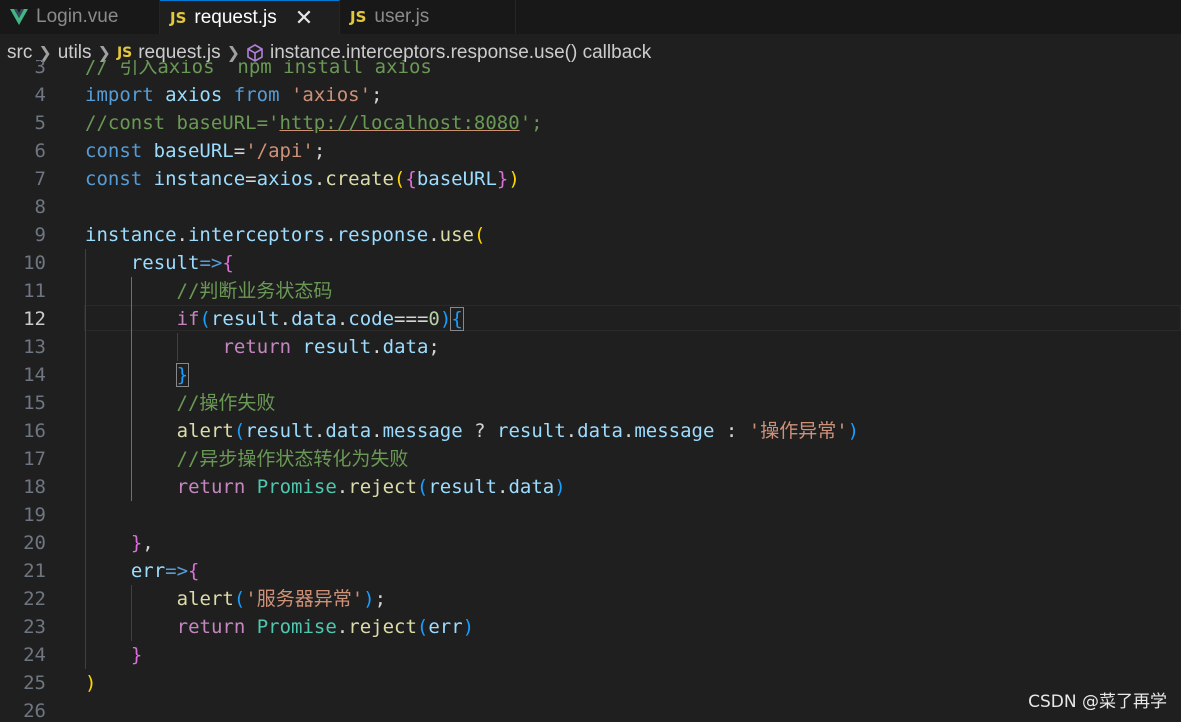  I want to click on tab-request-js: JS request.js ✕, so click(250, 17).